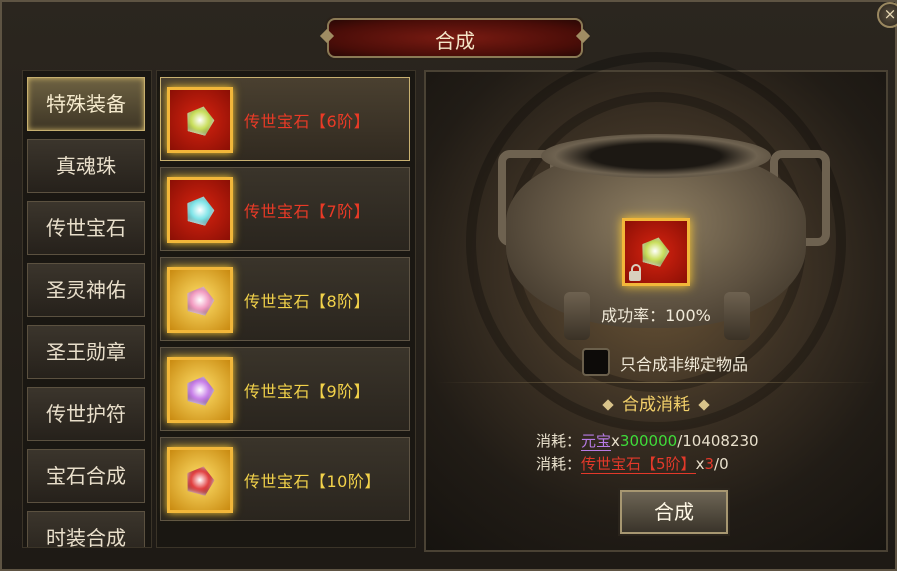 The image size is (897, 571). What do you see at coordinates (86, 104) in the screenshot?
I see `category-special-equipment: 特殊装备` at bounding box center [86, 104].